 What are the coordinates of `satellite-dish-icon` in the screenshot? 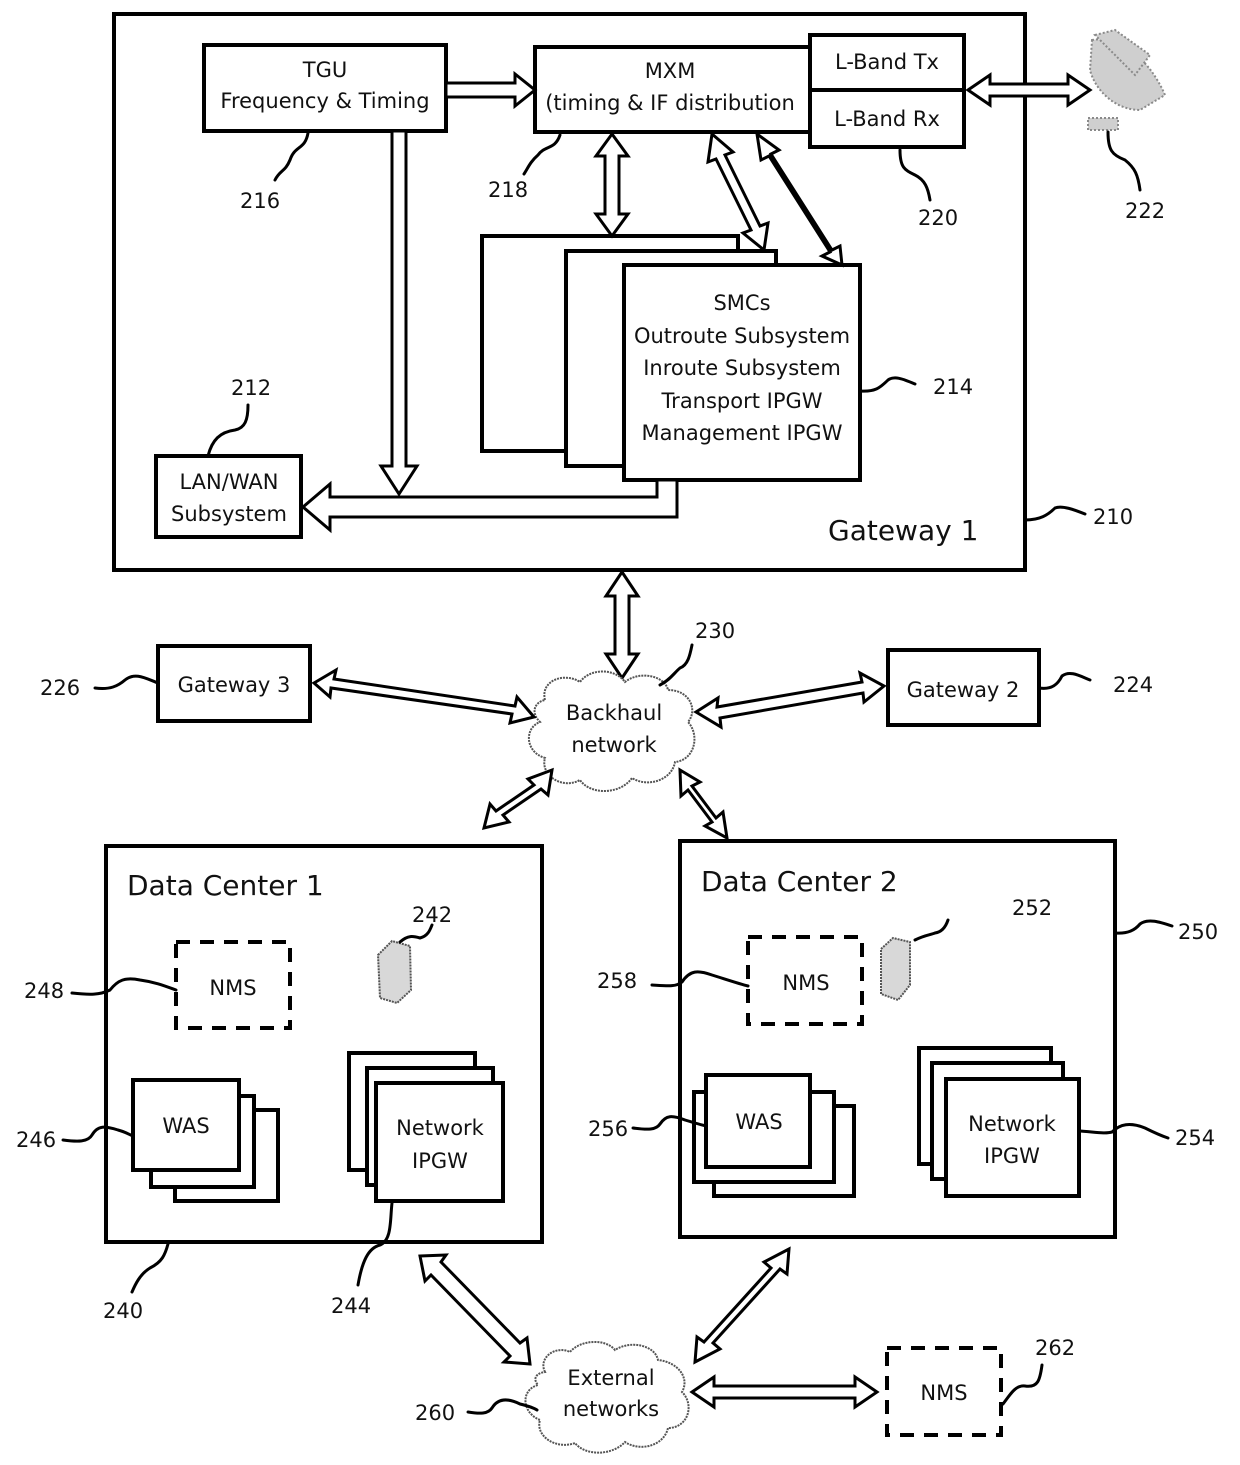 It's located at (1127, 79).